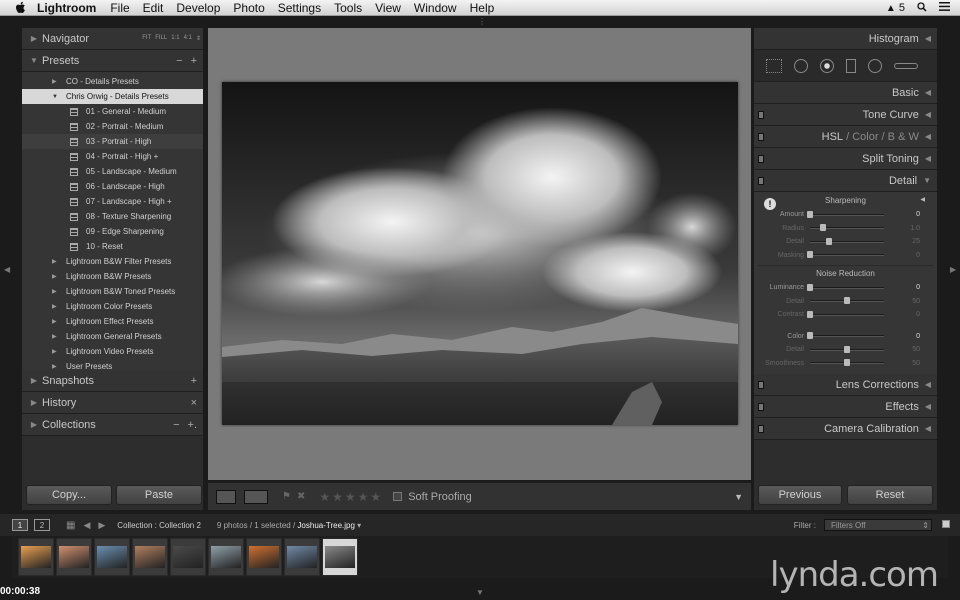 The width and height of the screenshot is (960, 600). I want to click on zoom-4-1: 4:1, so click(188, 38).